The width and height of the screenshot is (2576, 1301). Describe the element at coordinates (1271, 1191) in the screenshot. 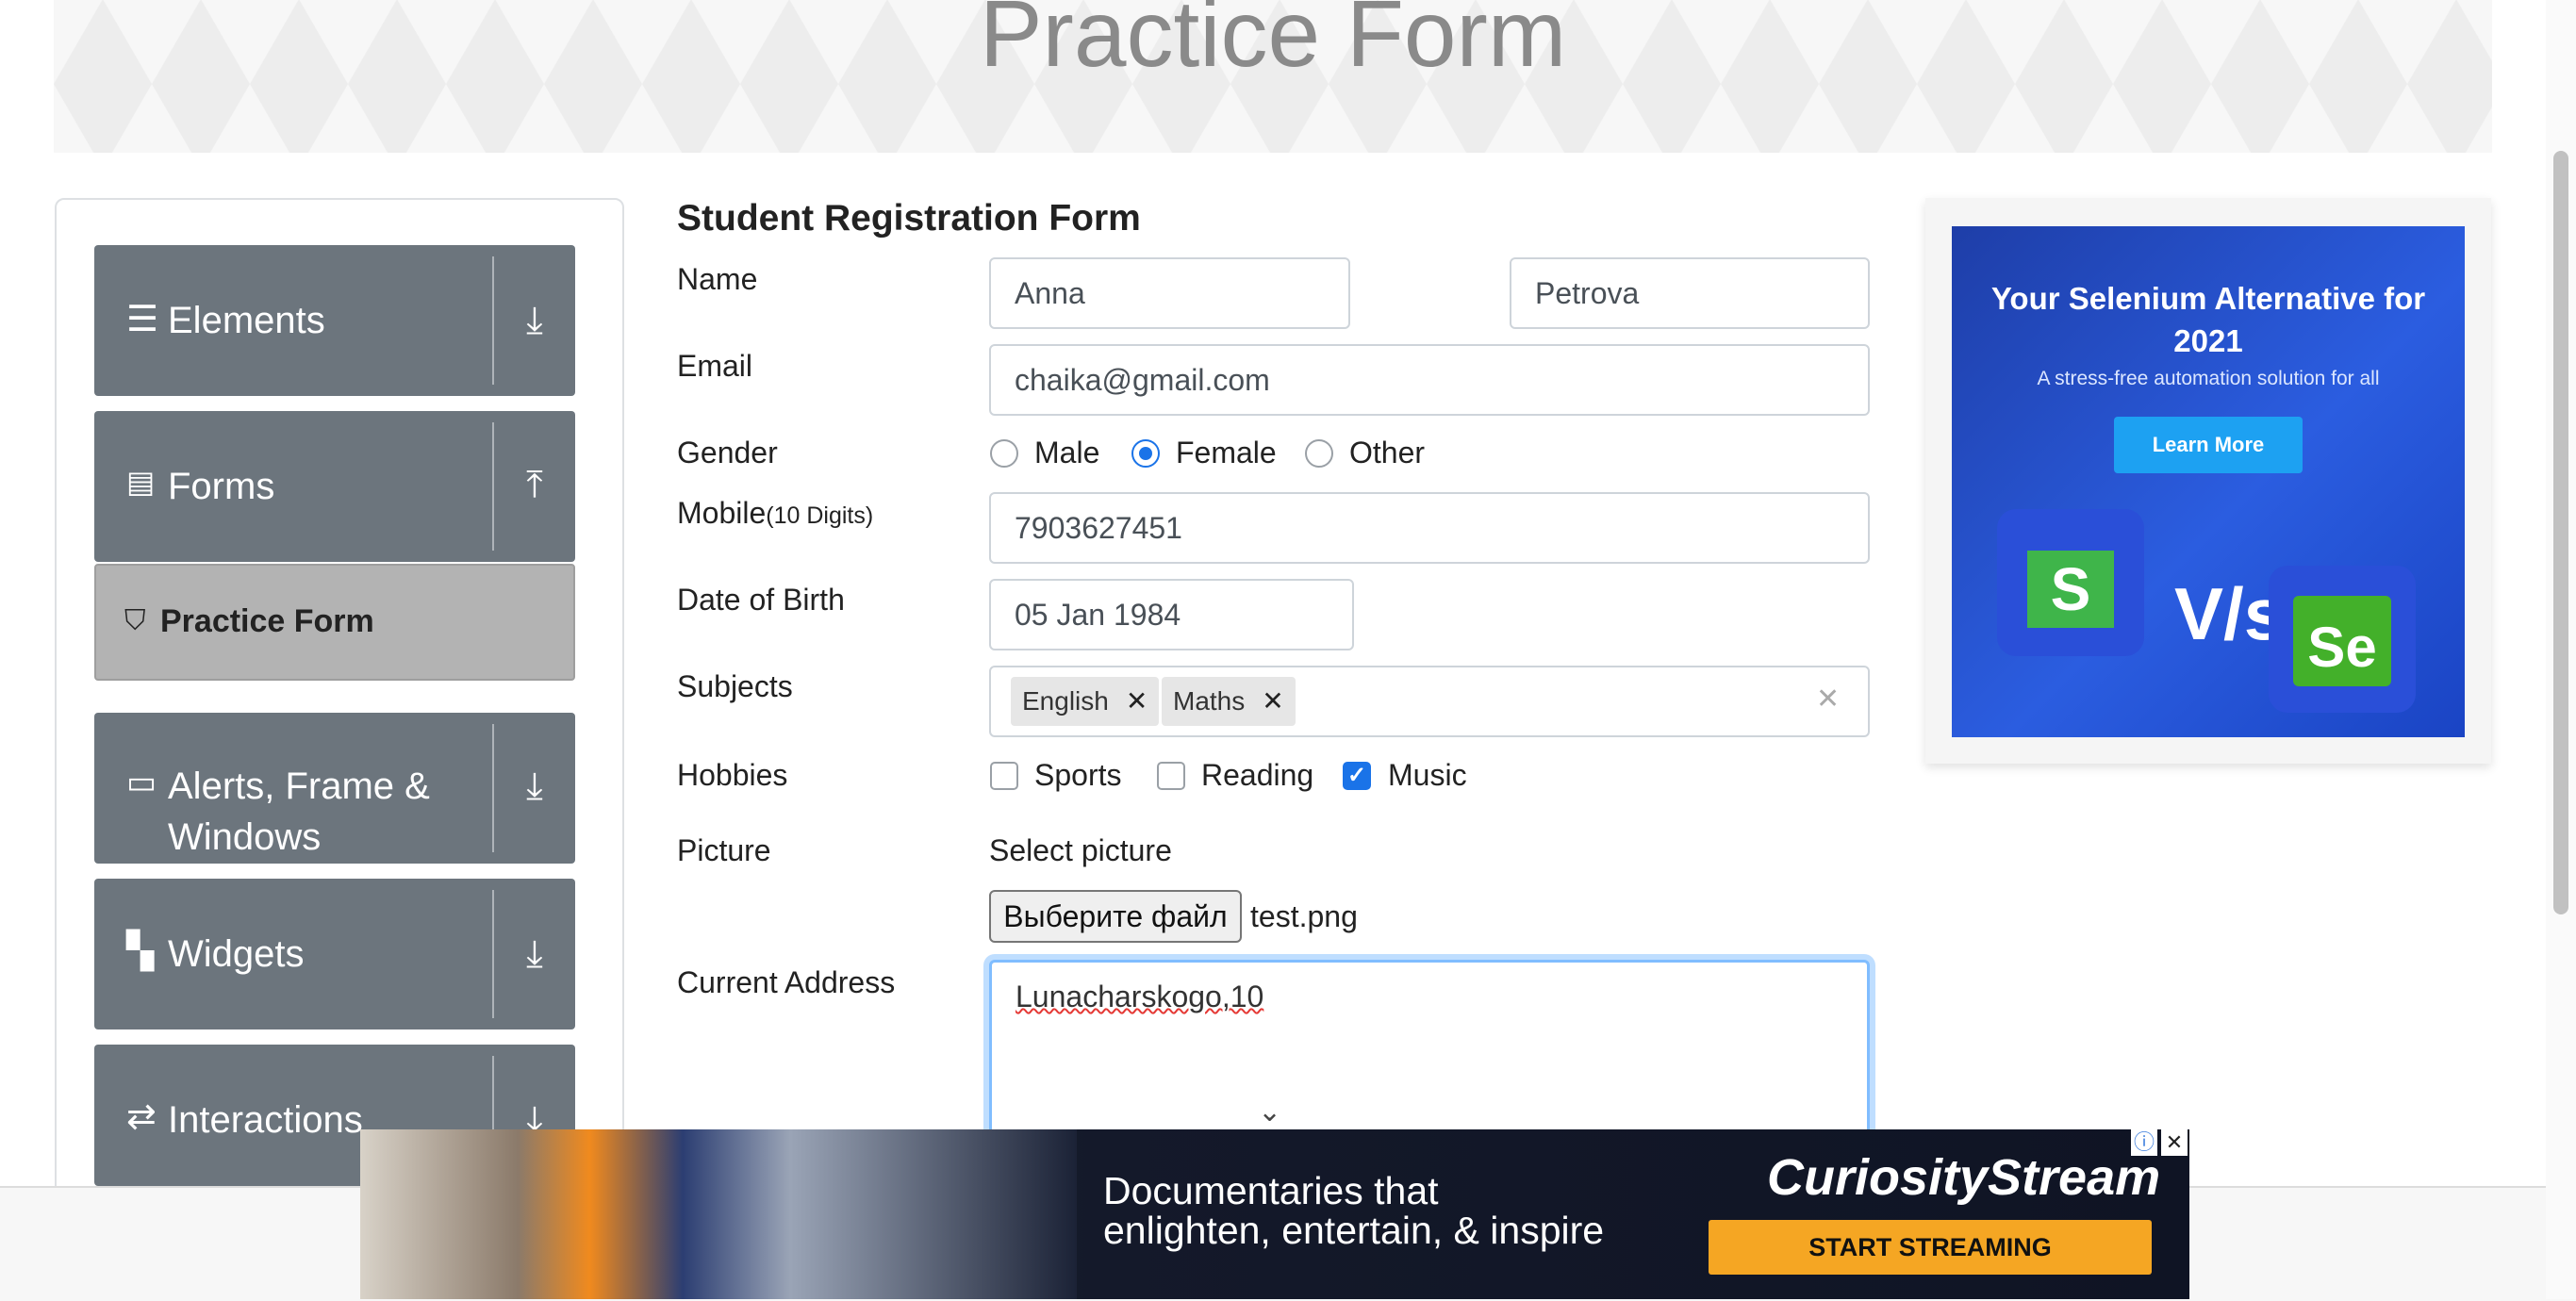

I see `ad-text-line: Documentaries that` at that location.